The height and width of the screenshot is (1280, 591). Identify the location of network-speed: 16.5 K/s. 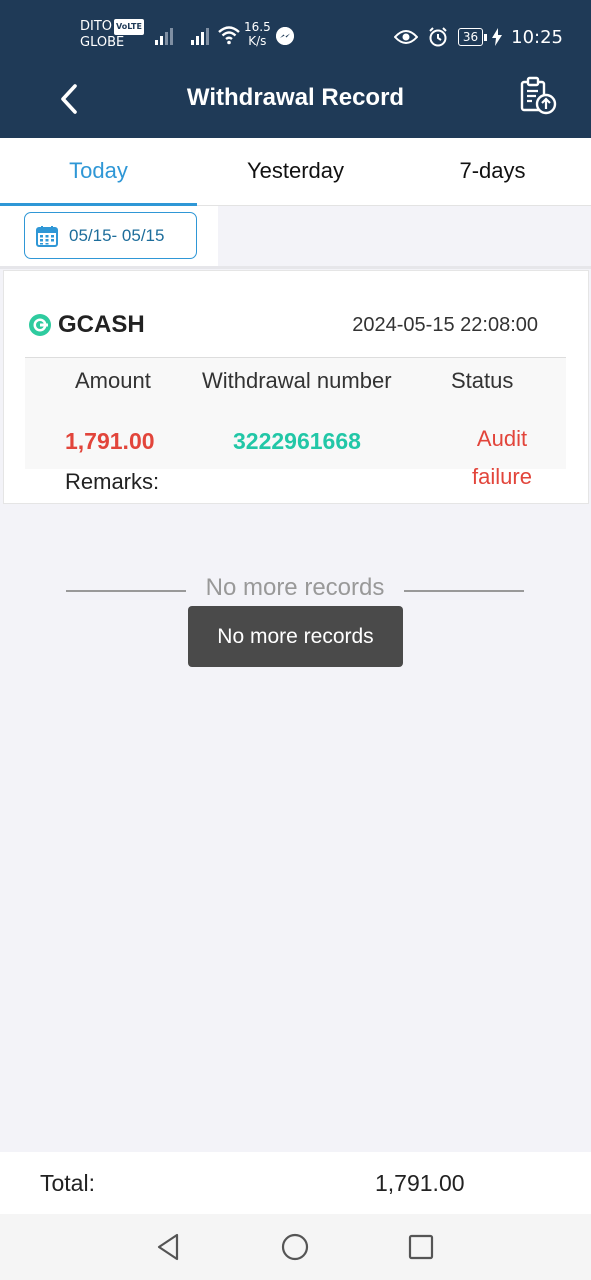
(257, 34).